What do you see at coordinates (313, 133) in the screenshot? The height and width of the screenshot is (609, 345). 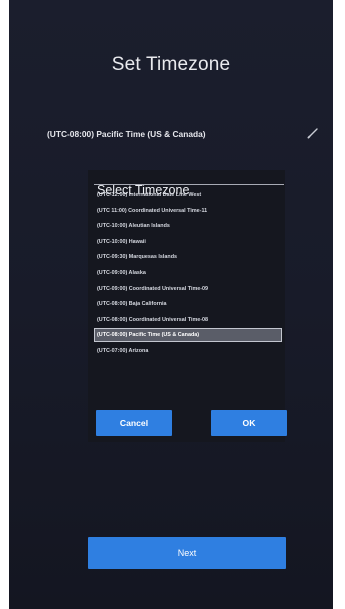 I see `pencil-icon` at bounding box center [313, 133].